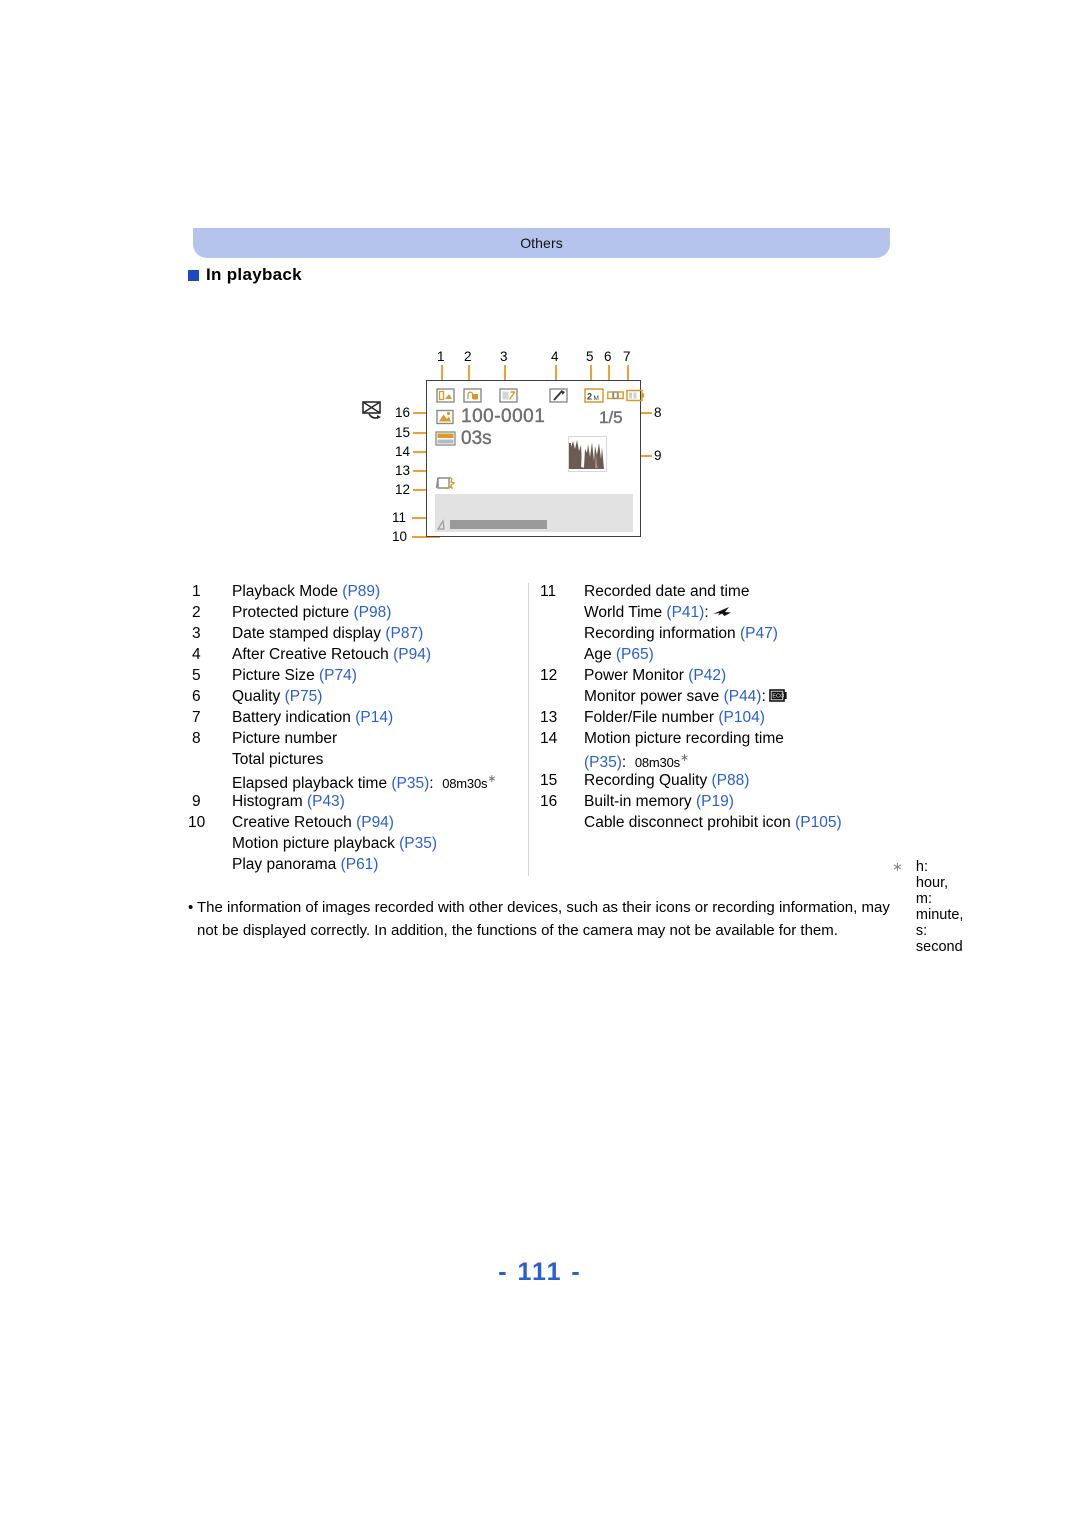  Describe the element at coordinates (196, 612) in the screenshot. I see `legend-index: 2` at that location.